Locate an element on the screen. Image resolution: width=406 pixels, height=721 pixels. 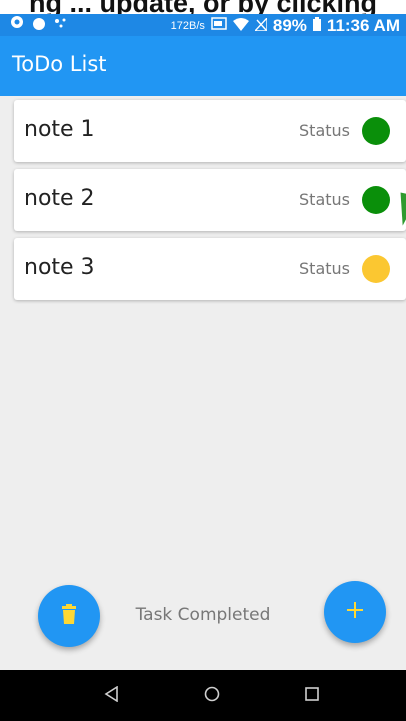
dots-notification-icon is located at coordinates (61, 24).